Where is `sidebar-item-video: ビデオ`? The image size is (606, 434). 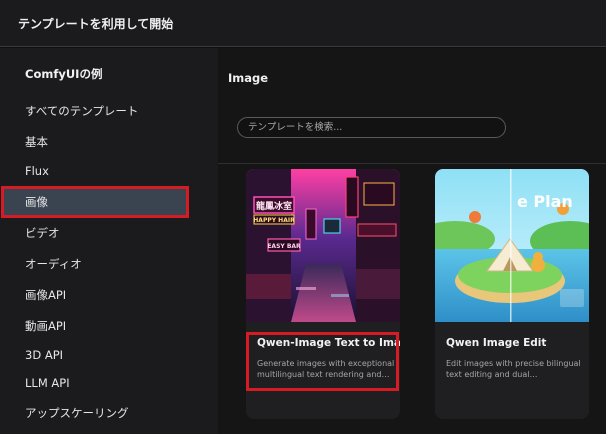
sidebar-item-video: ビデオ is located at coordinates (109, 233).